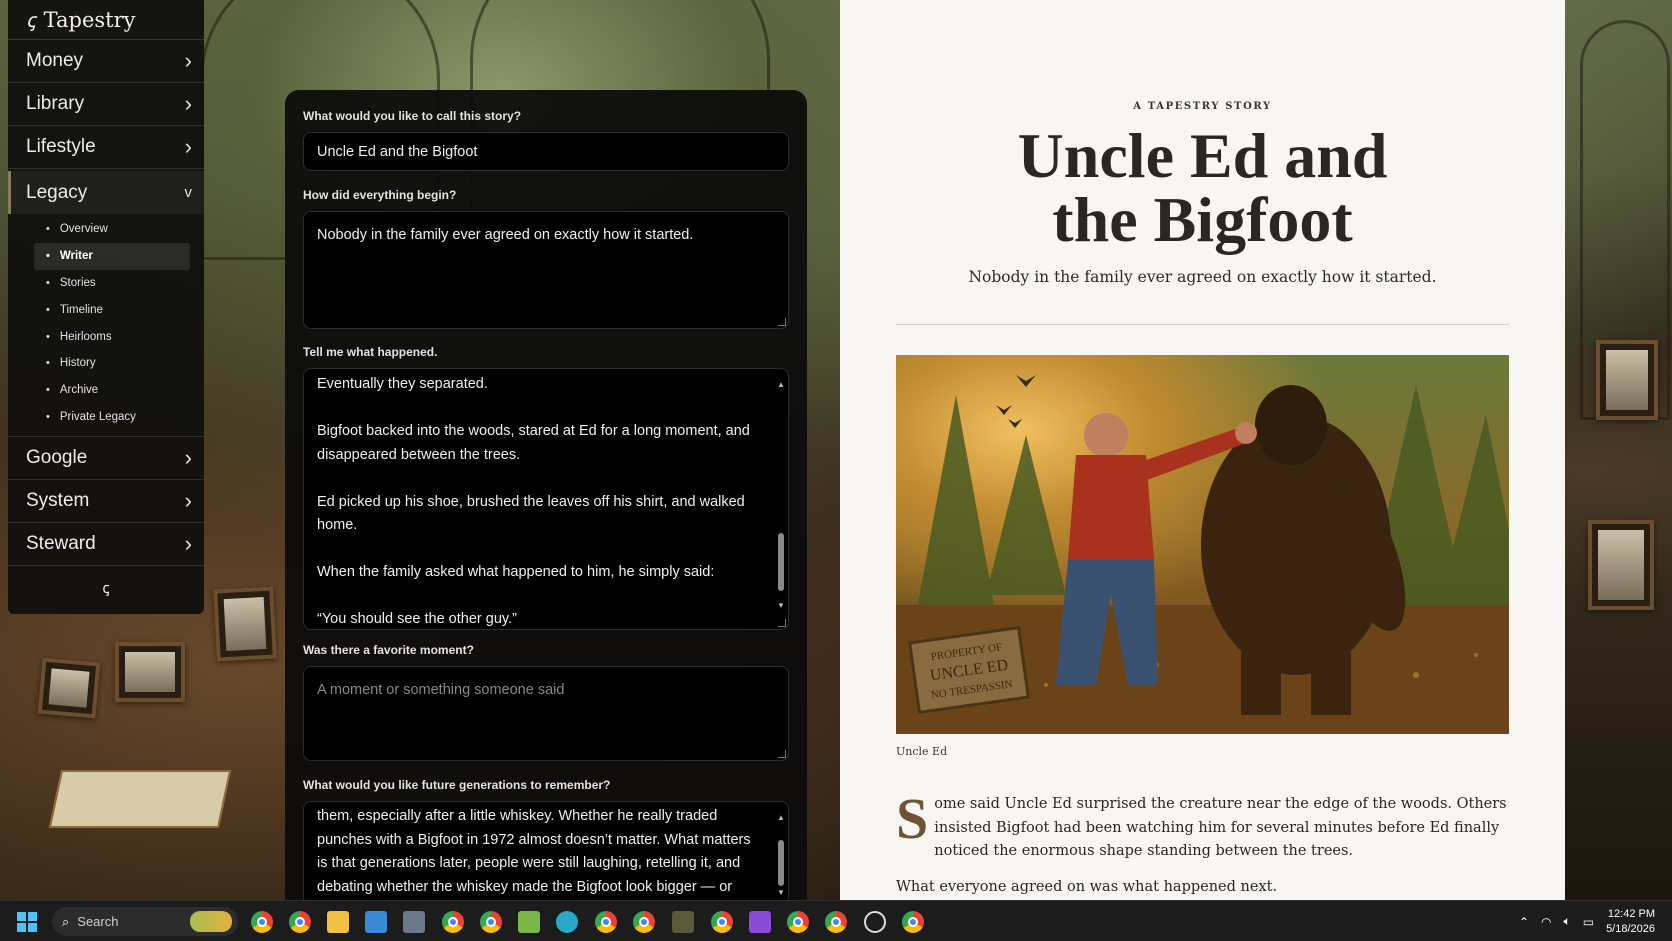 The image size is (1672, 941). What do you see at coordinates (412, 116) in the screenshot?
I see `title-field-label: What would you like to call this story?` at bounding box center [412, 116].